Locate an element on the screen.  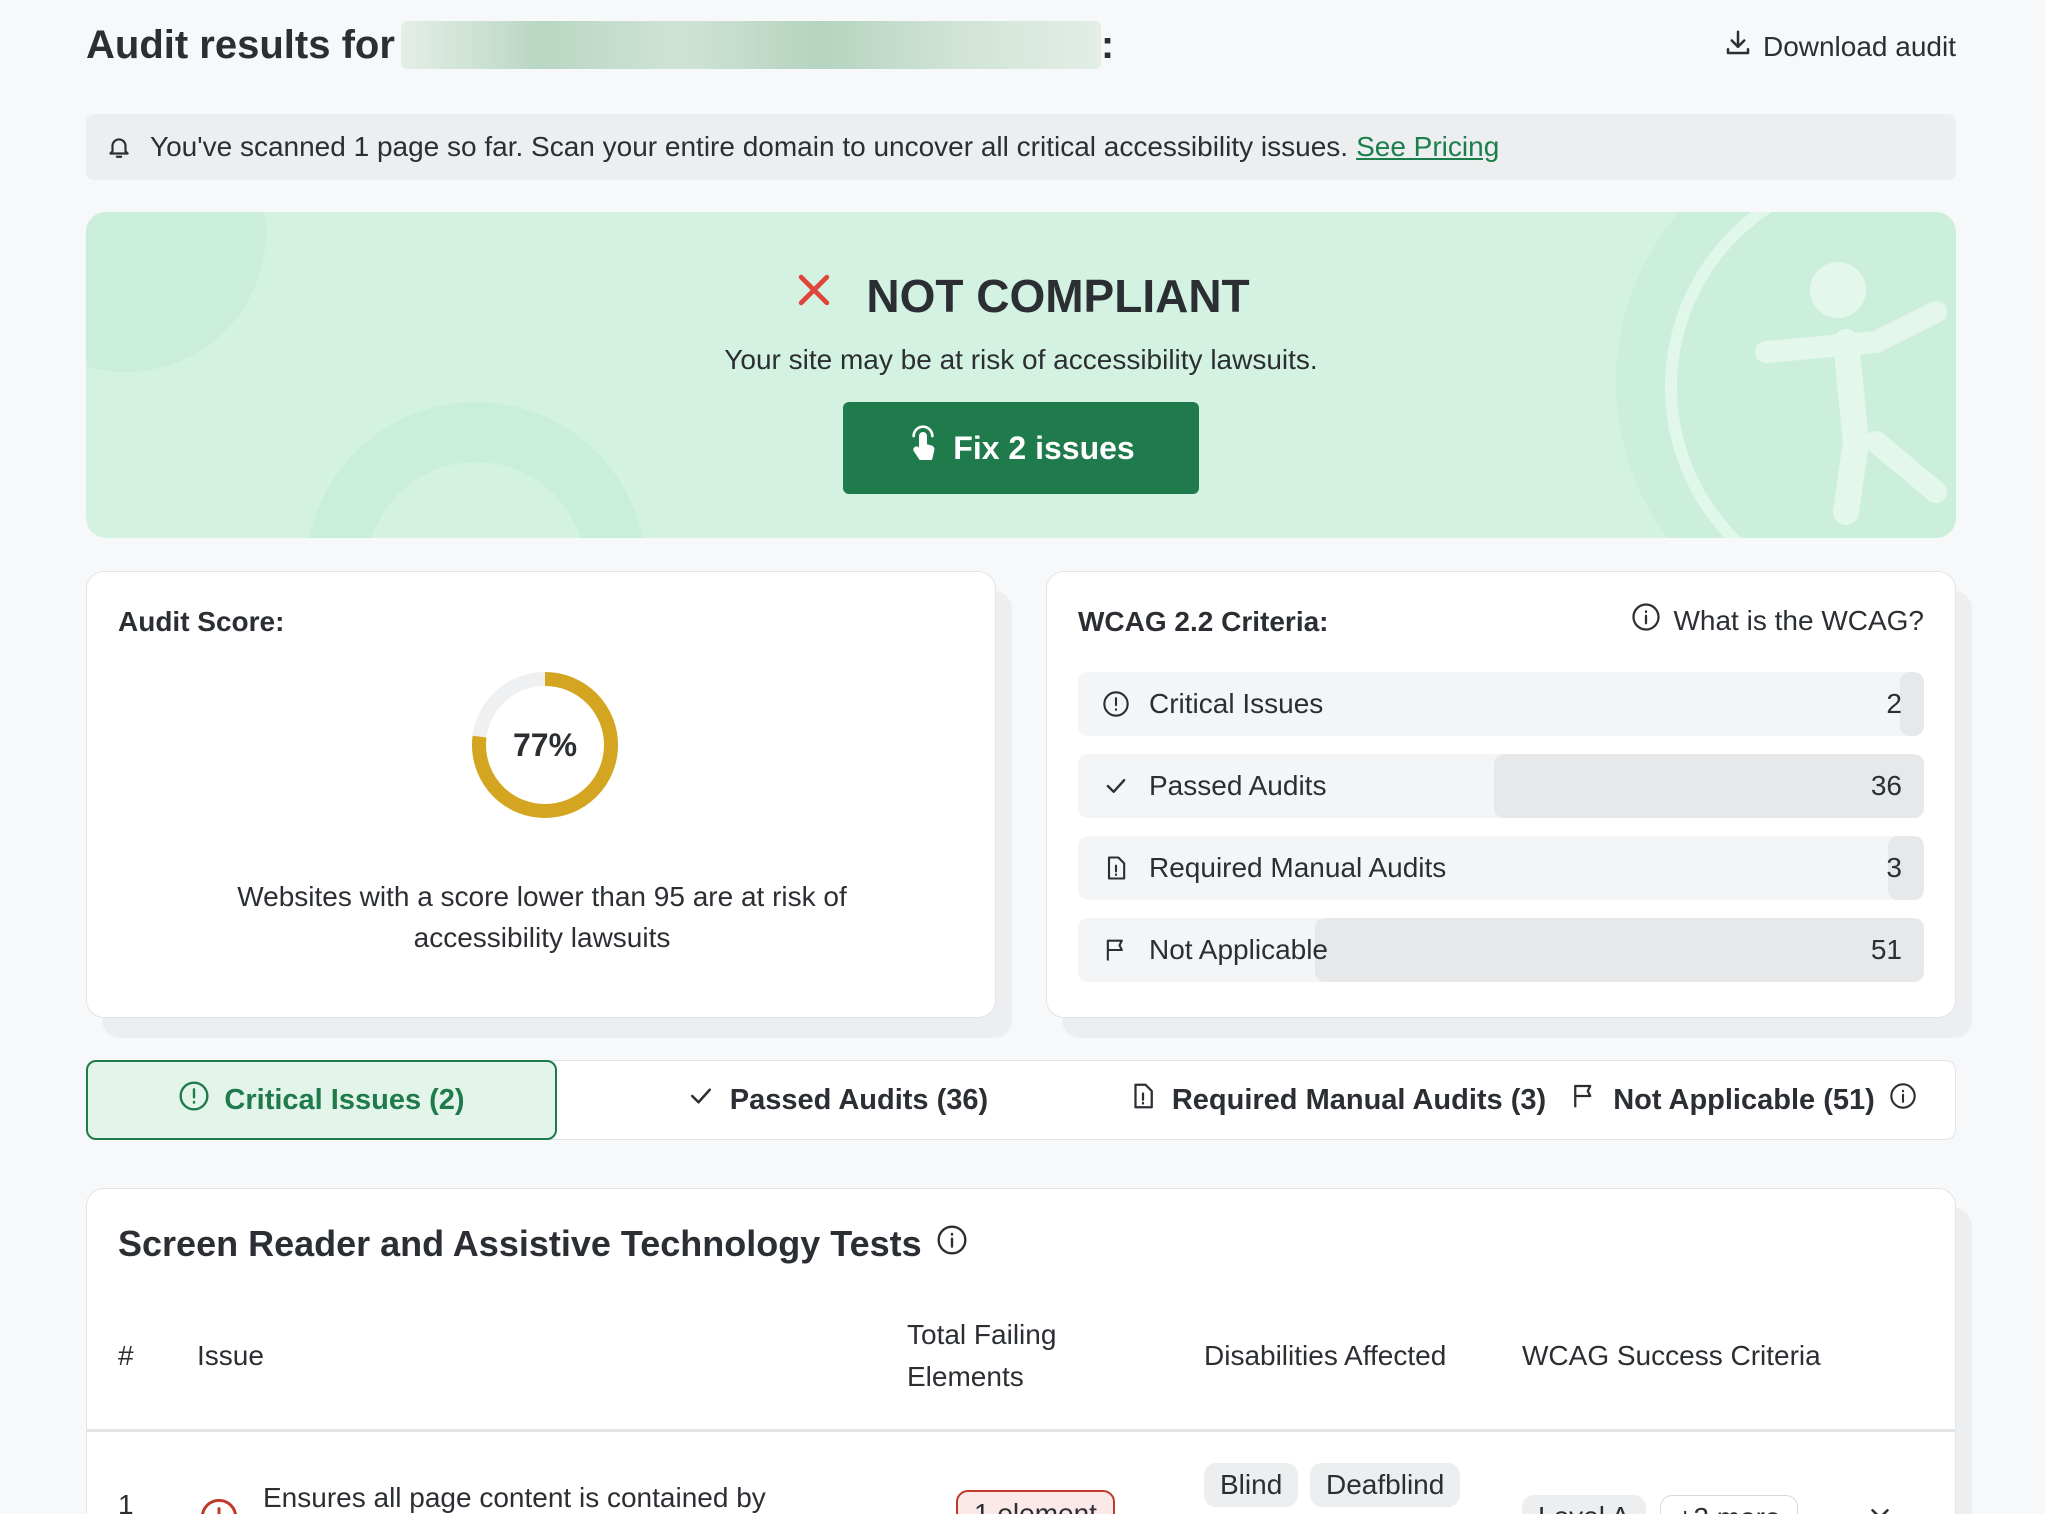
tab-label: Not Applicable (51) is located at coordinates (1744, 1099).